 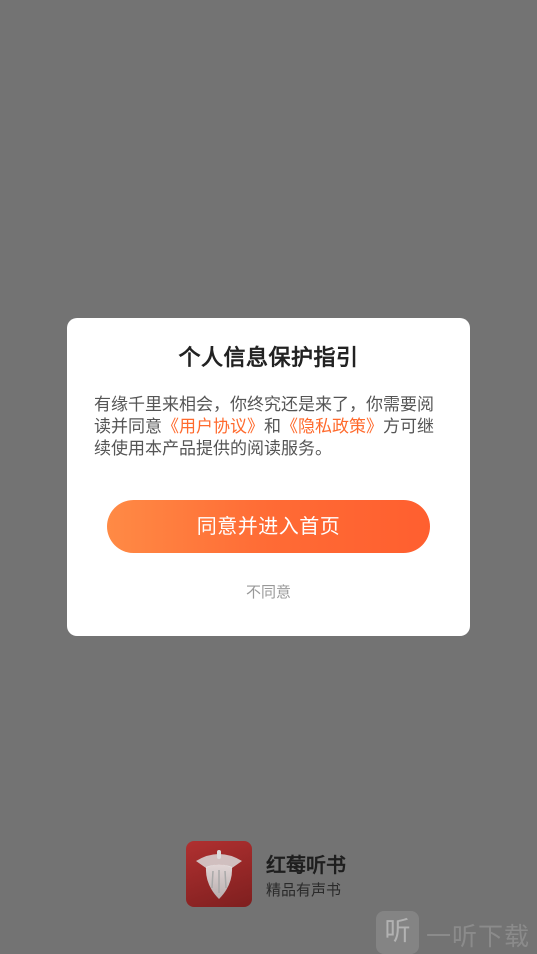 I want to click on brand-slogan: 精品有声书, so click(x=304, y=890).